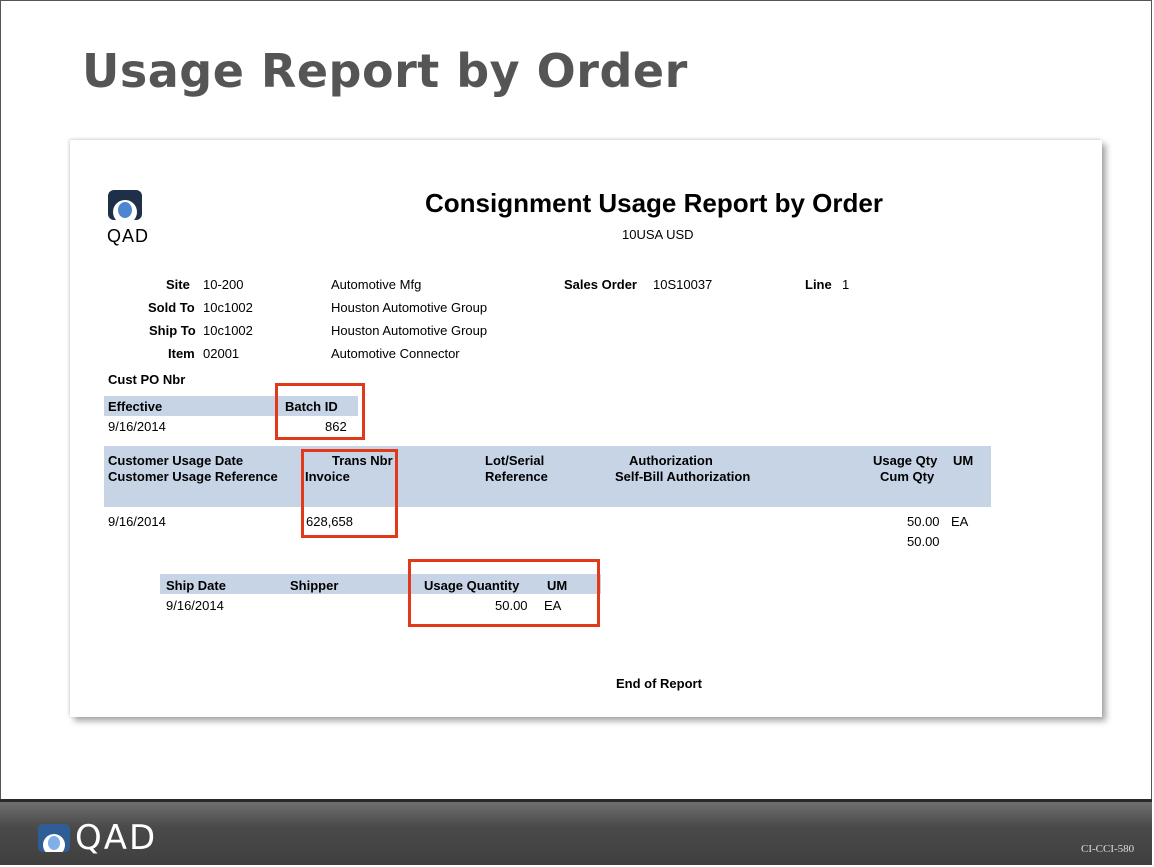  I want to click on usage-row-qty: 50.00, so click(923, 521).